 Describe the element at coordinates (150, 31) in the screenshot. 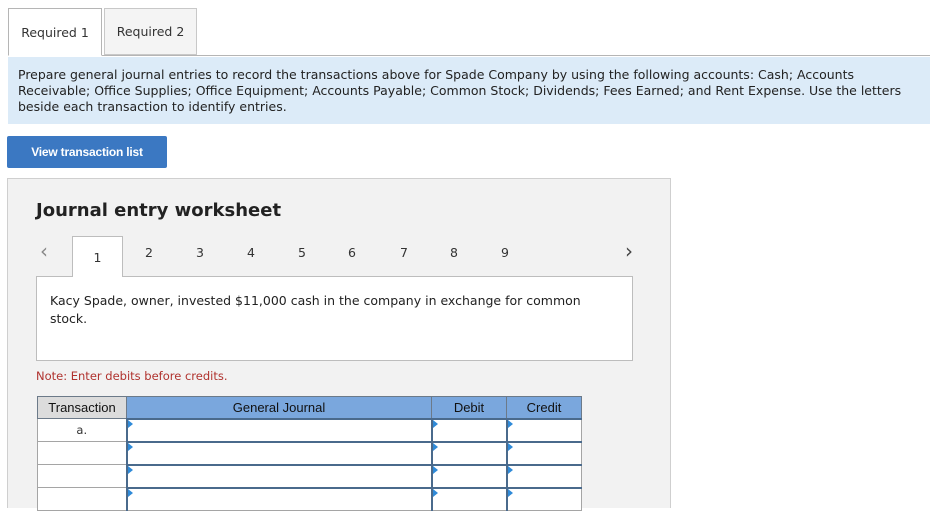

I see `tab-required-2: Required 2` at that location.